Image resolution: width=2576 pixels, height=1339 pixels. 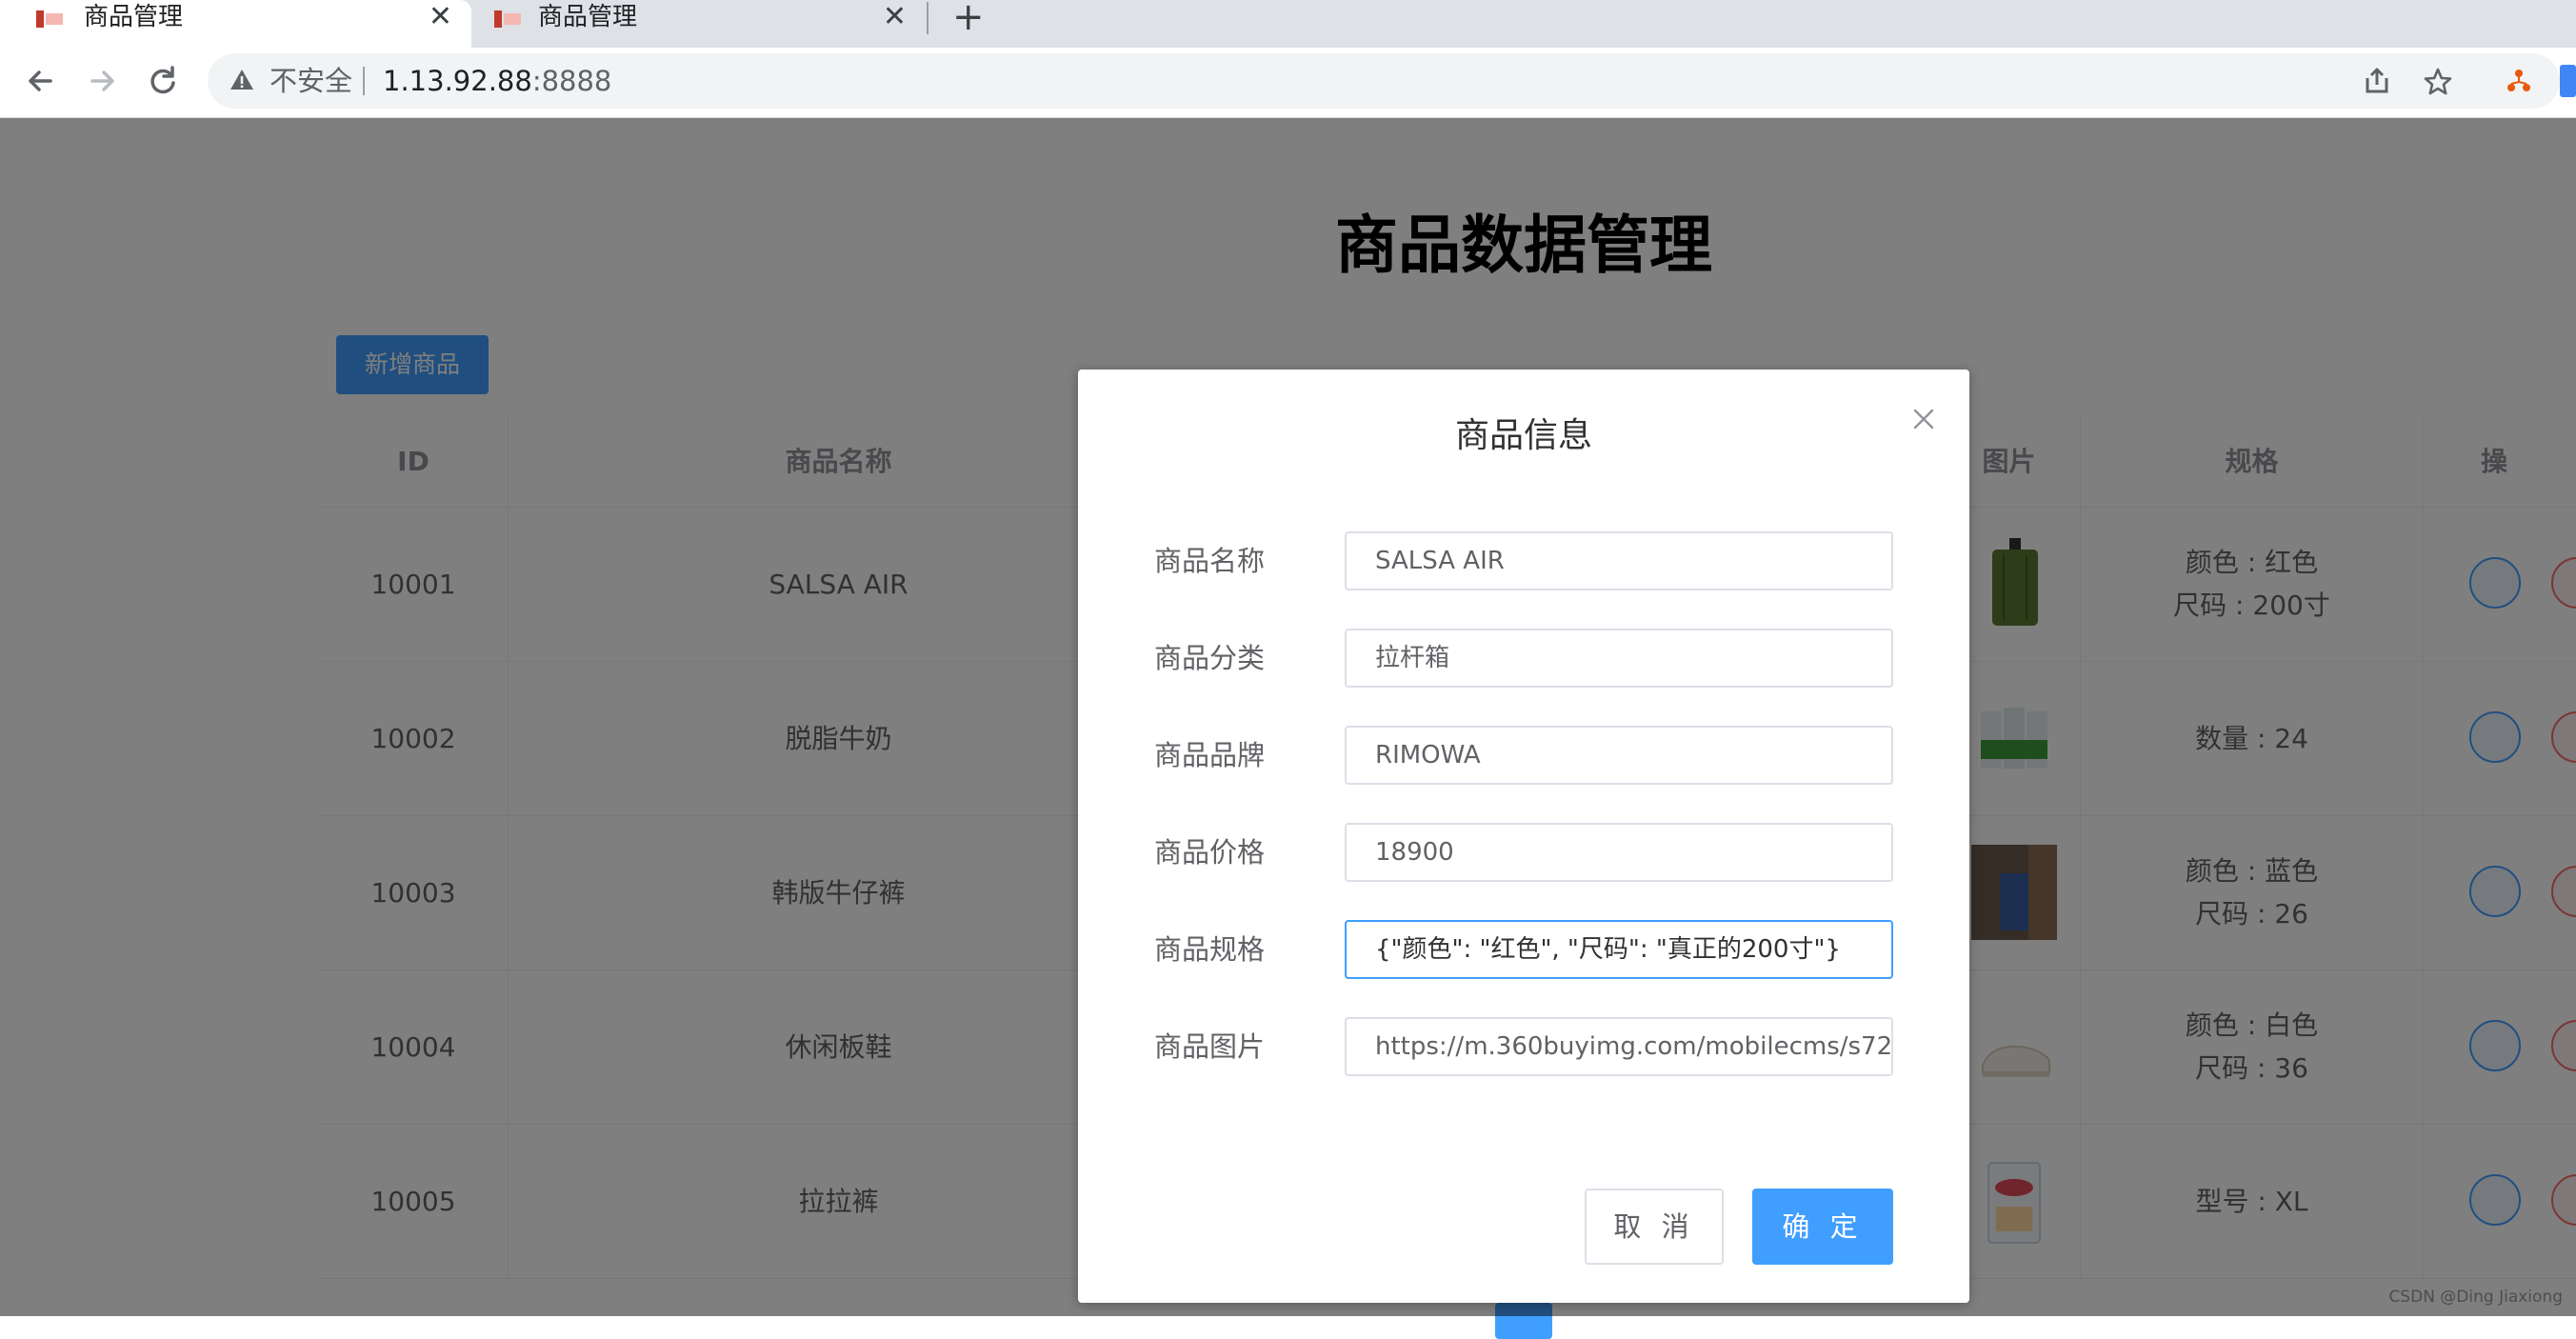 What do you see at coordinates (928, 18) in the screenshot?
I see `tab-separator` at bounding box center [928, 18].